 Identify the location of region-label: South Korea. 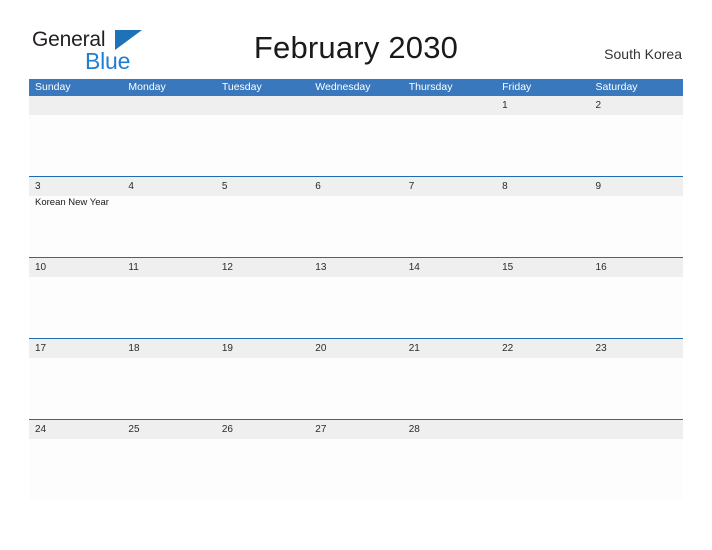
(643, 54).